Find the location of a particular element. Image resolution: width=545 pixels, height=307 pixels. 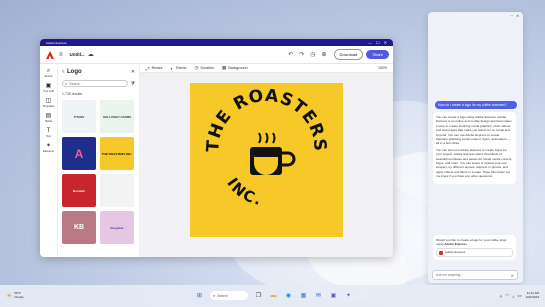

folder-icon: ▣ is located at coordinates (48, 86).